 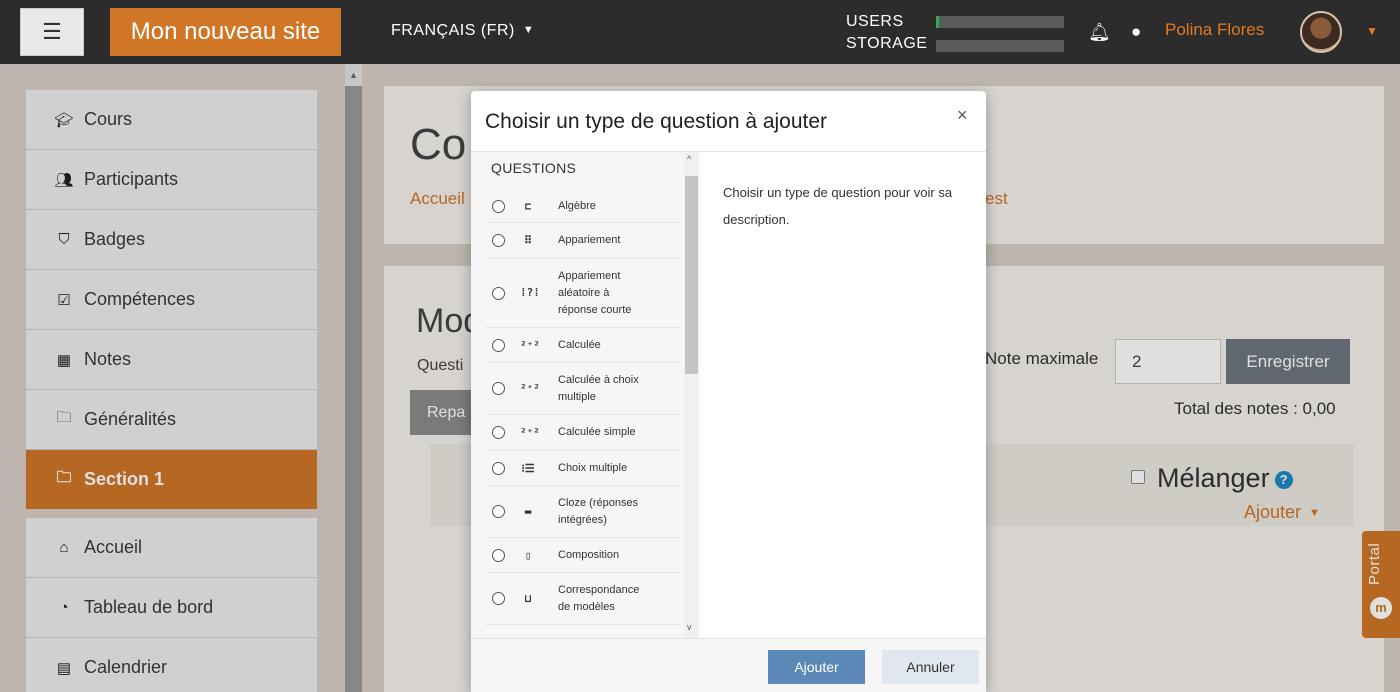 I want to click on add-button: Ajouter, so click(x=816, y=667).